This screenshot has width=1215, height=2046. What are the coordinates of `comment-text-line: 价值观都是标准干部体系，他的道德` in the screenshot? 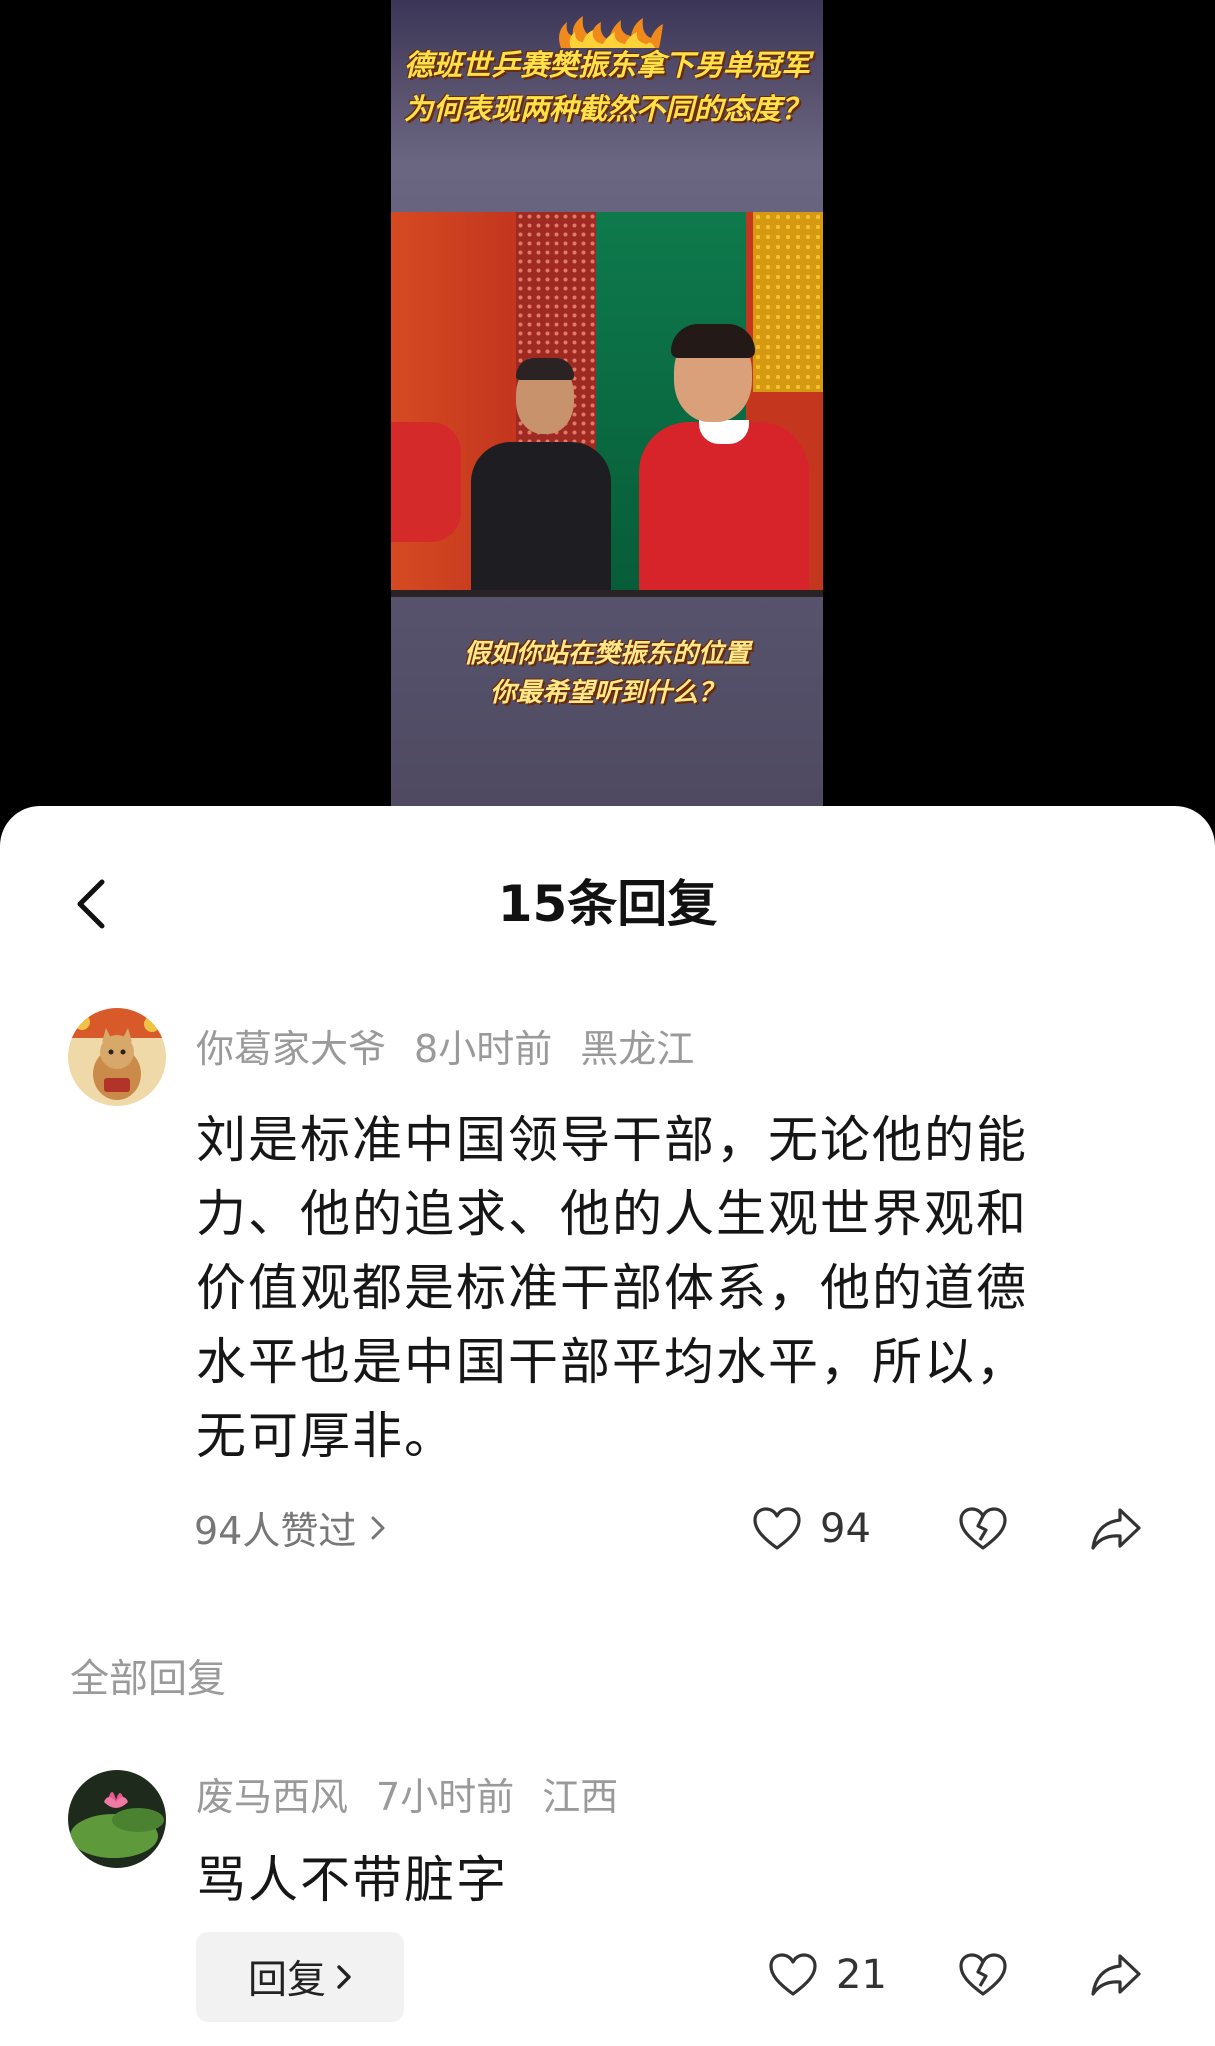 It's located at (612, 1288).